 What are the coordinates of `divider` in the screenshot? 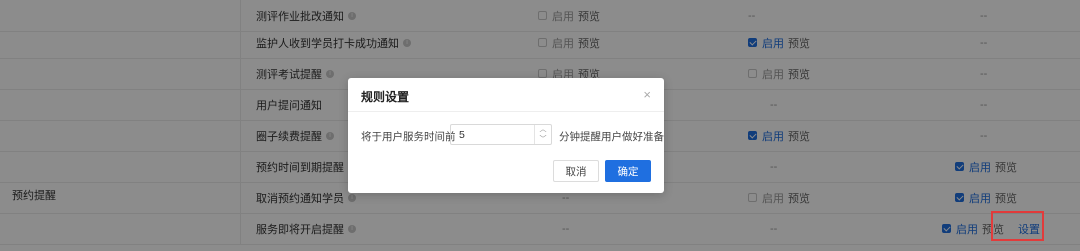 It's located at (506, 111).